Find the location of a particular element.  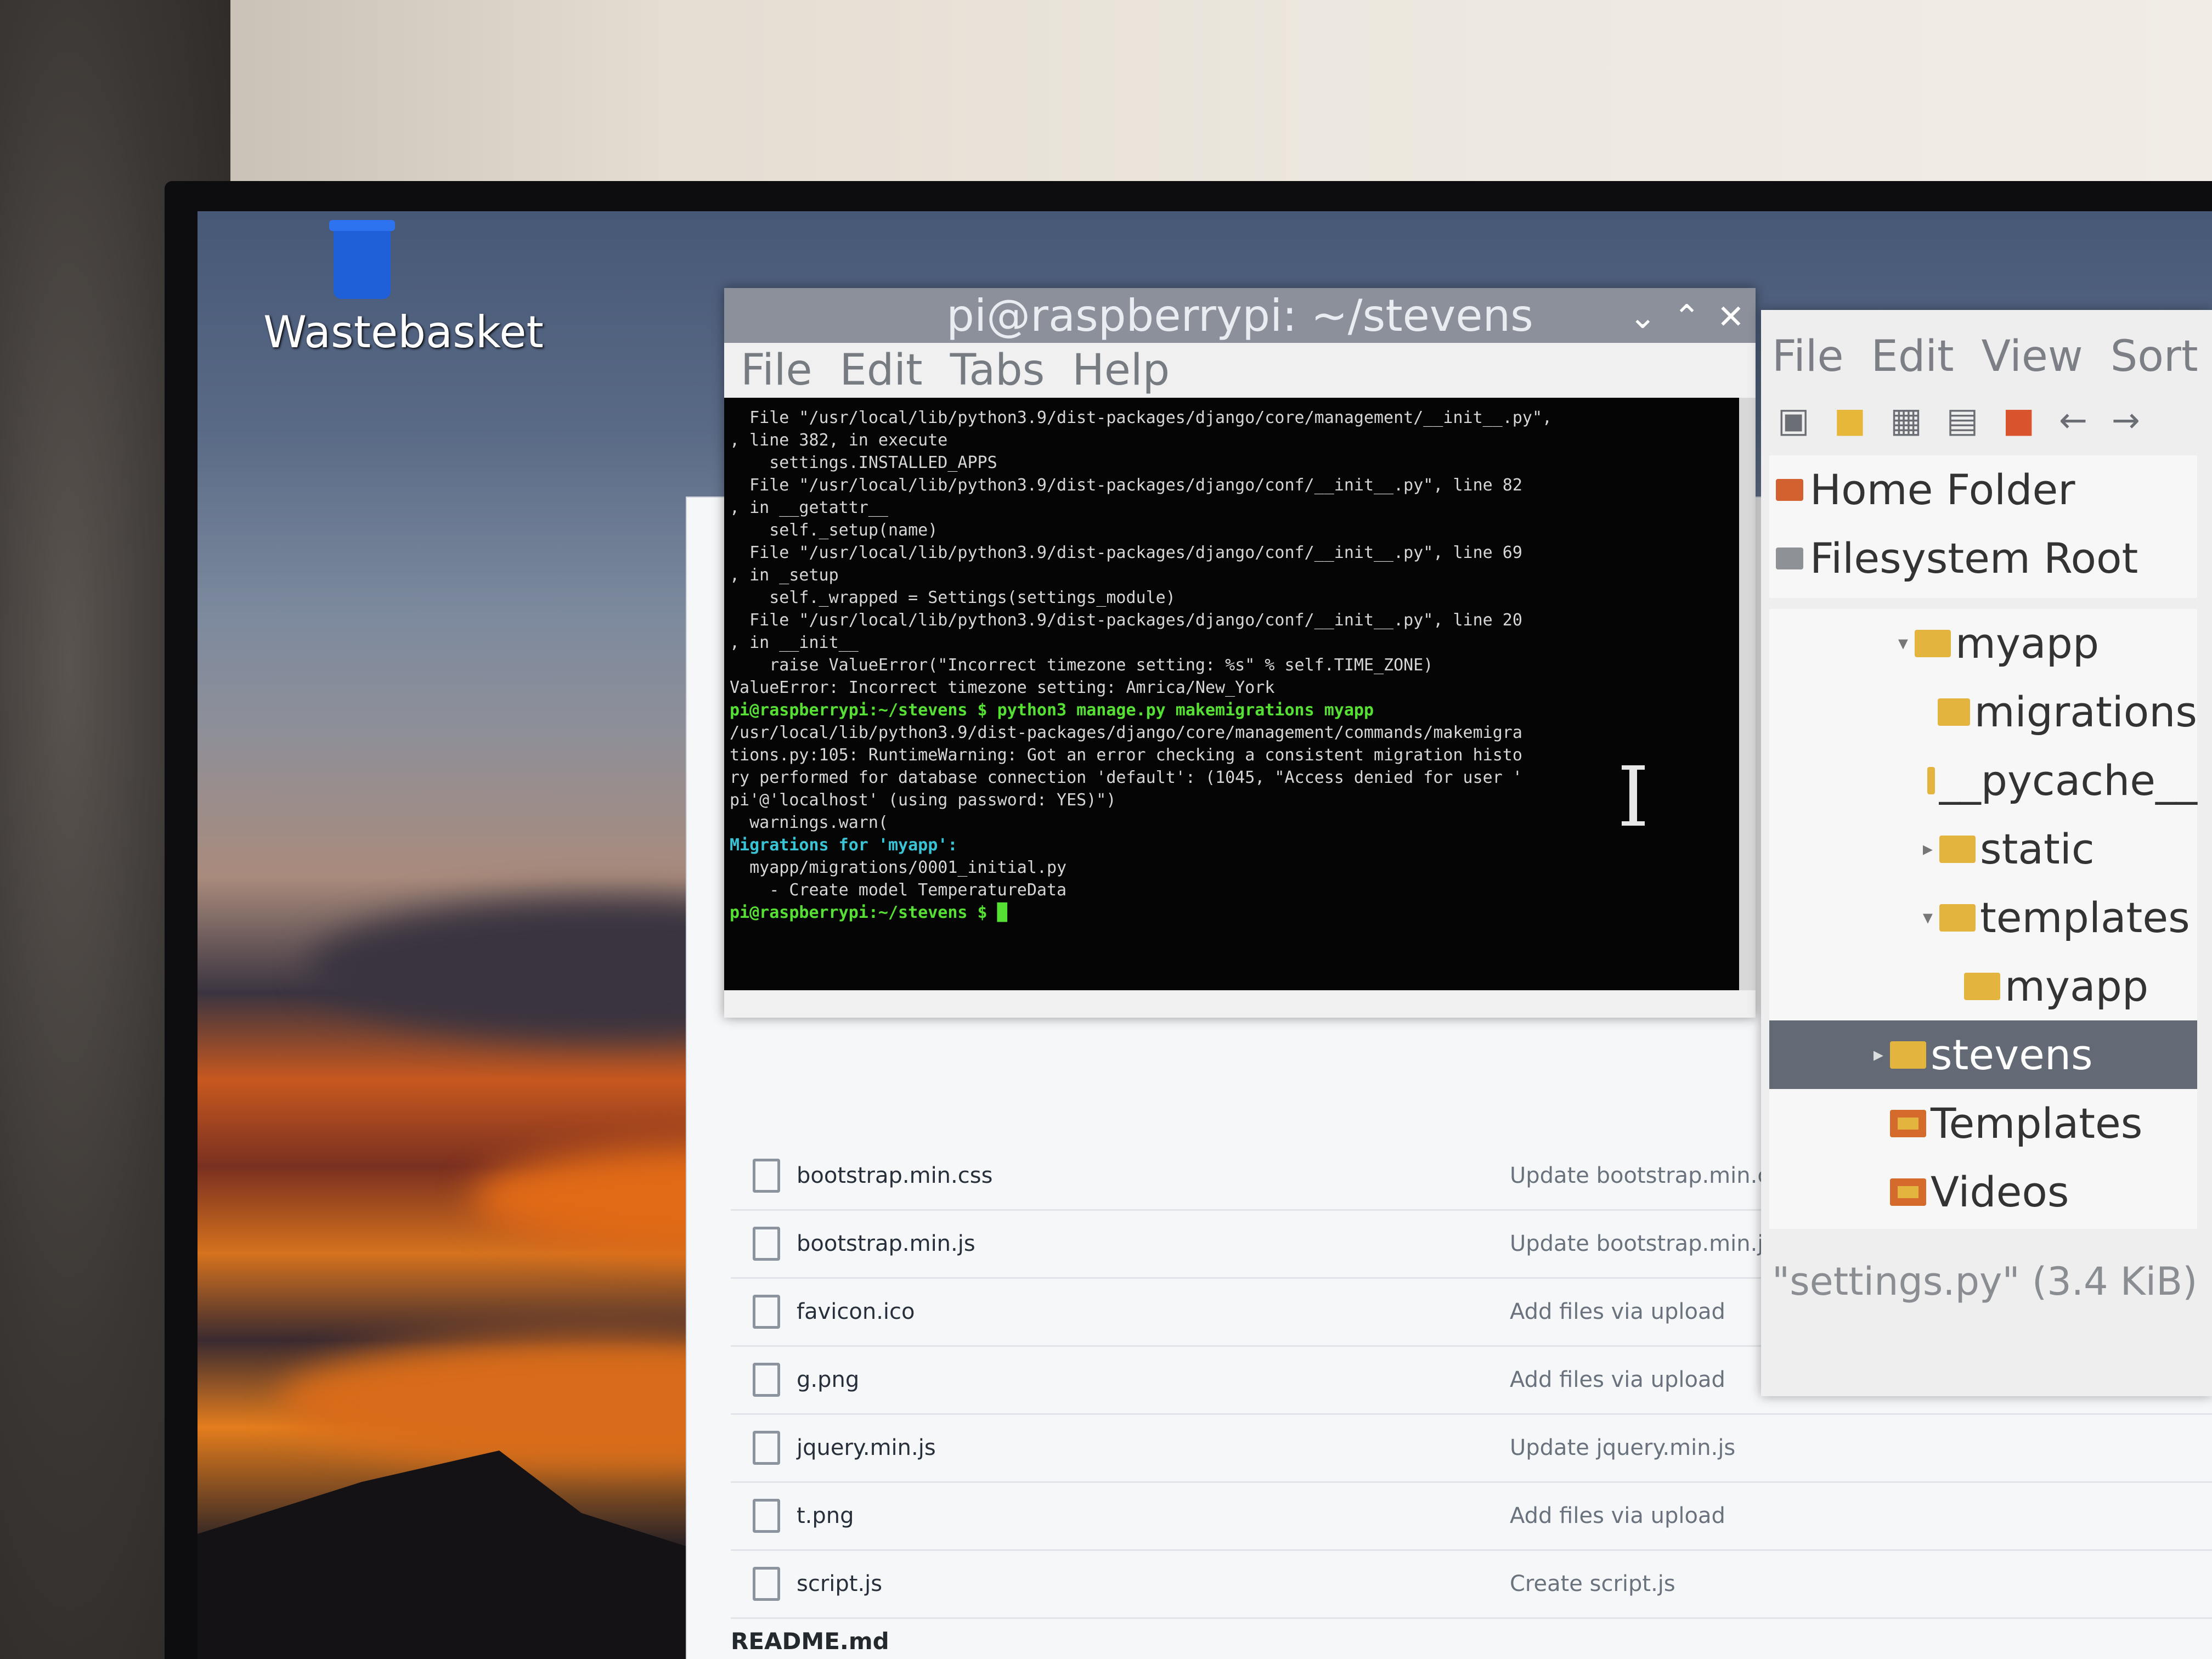

file-manager-status: "settings.py" (3.4 KiB) P is located at coordinates (1992, 1281).